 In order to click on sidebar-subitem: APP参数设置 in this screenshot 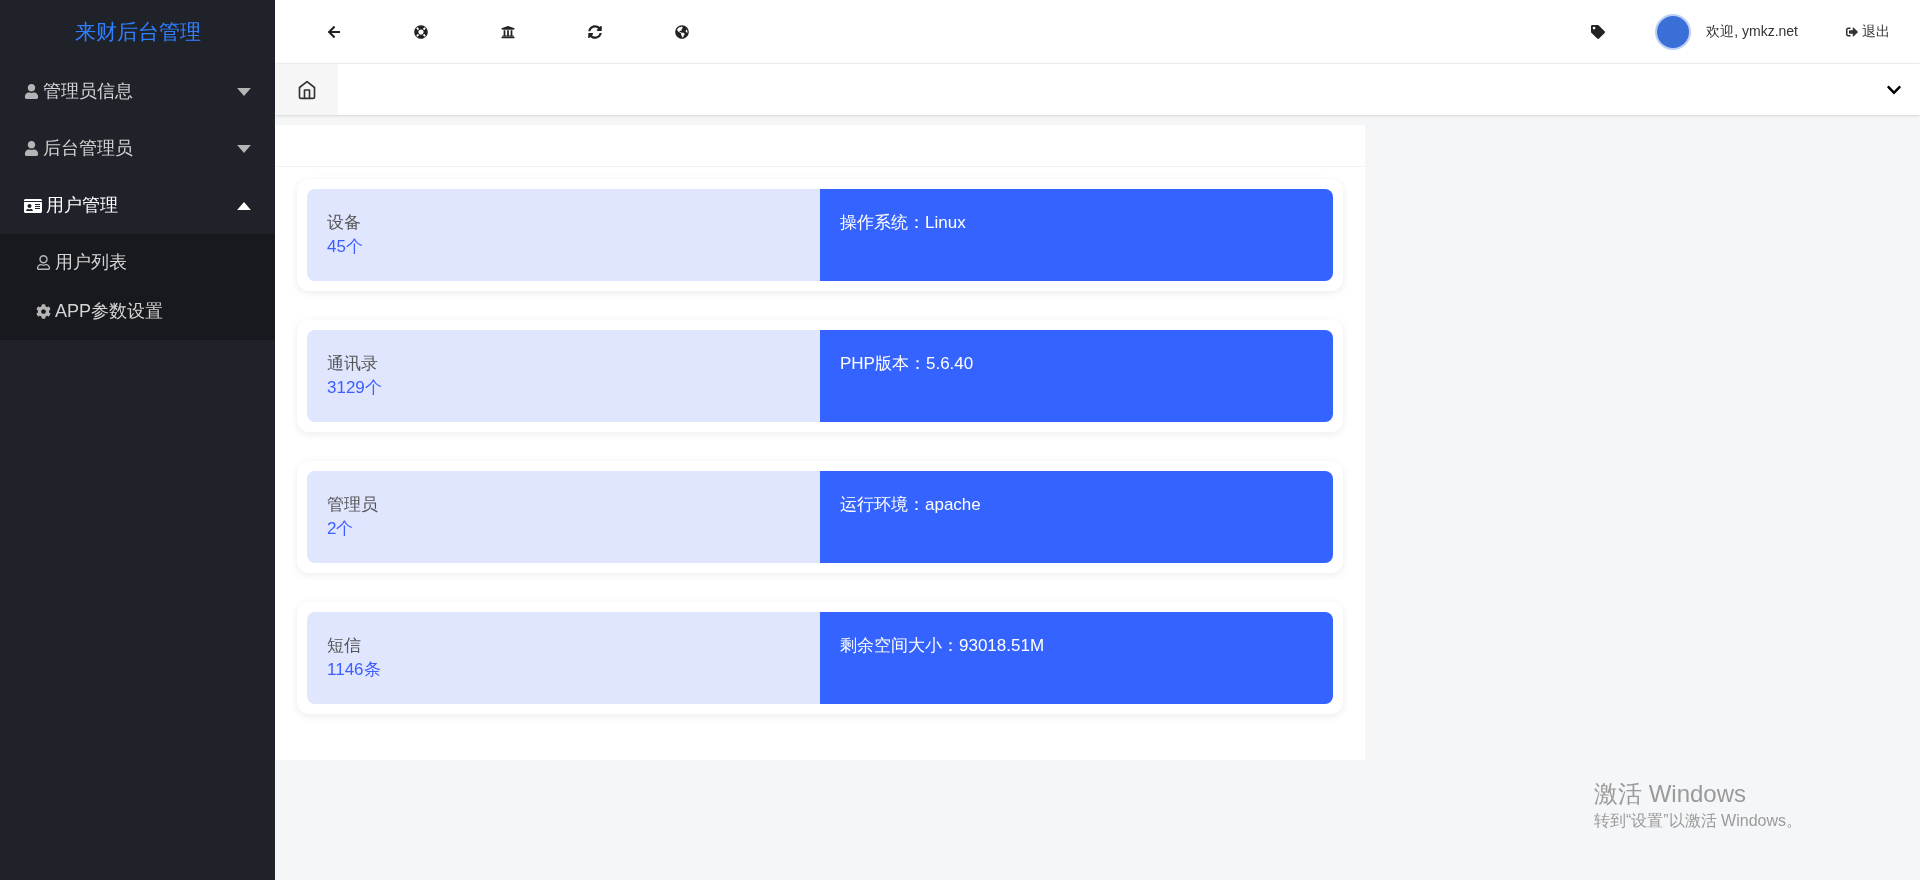, I will do `click(137, 311)`.